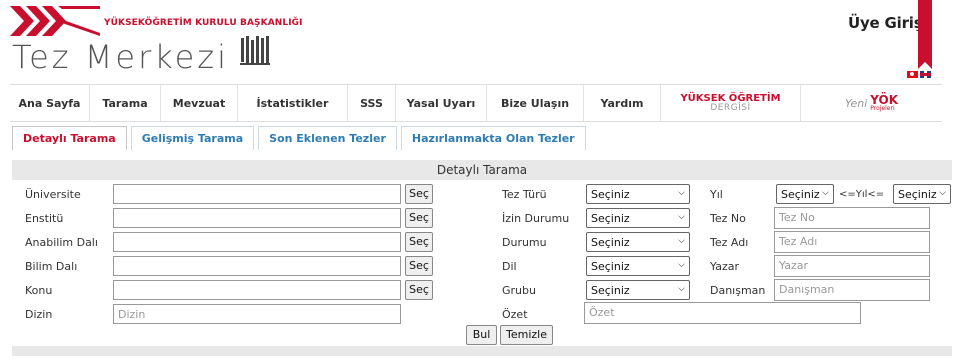 The width and height of the screenshot is (964, 360). What do you see at coordinates (44, 218) in the screenshot?
I see `label-enstitu: Enstitü` at bounding box center [44, 218].